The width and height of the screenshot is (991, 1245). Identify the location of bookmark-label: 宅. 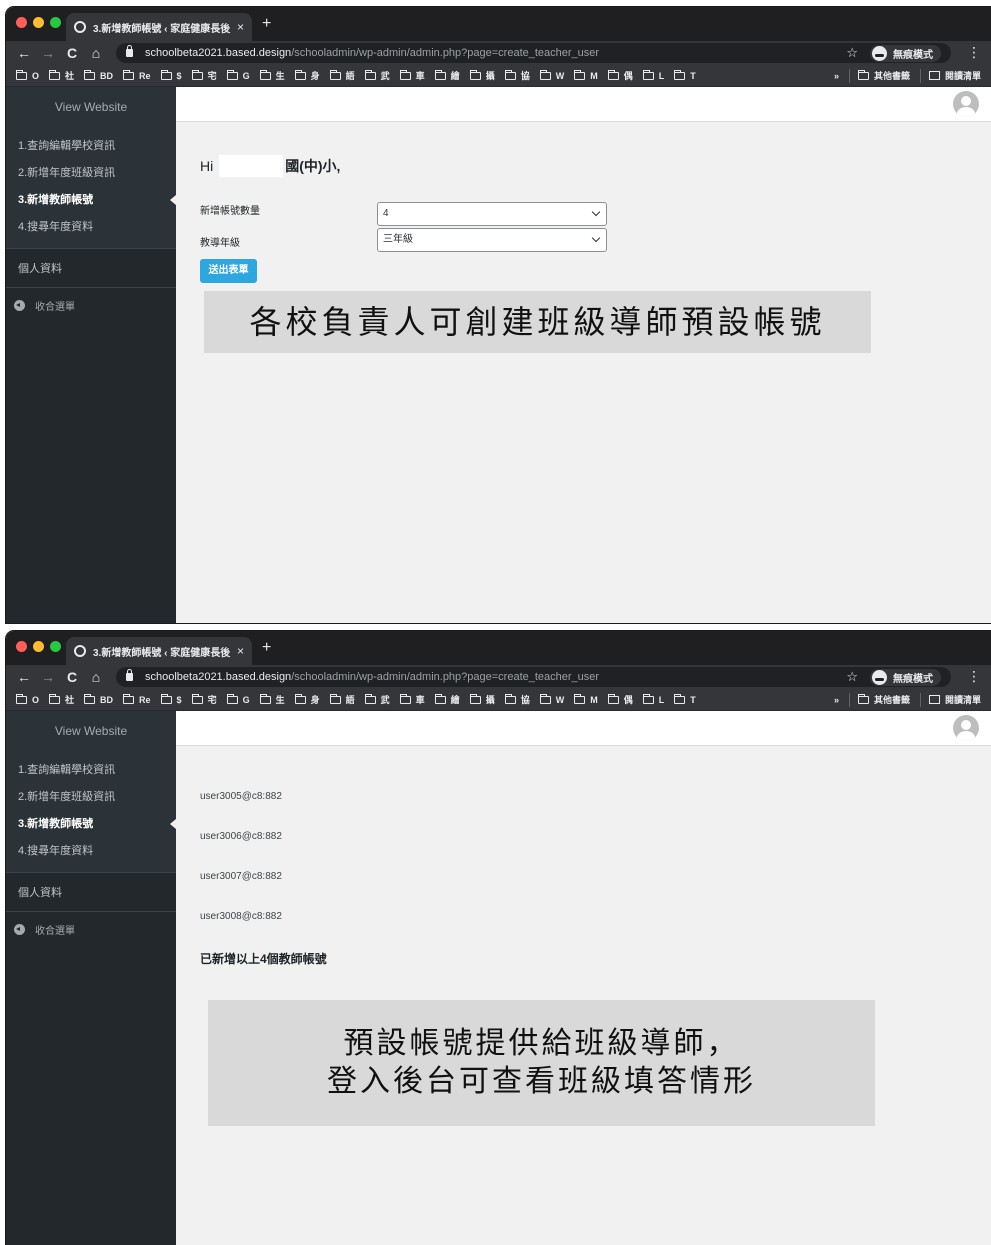
(212, 76).